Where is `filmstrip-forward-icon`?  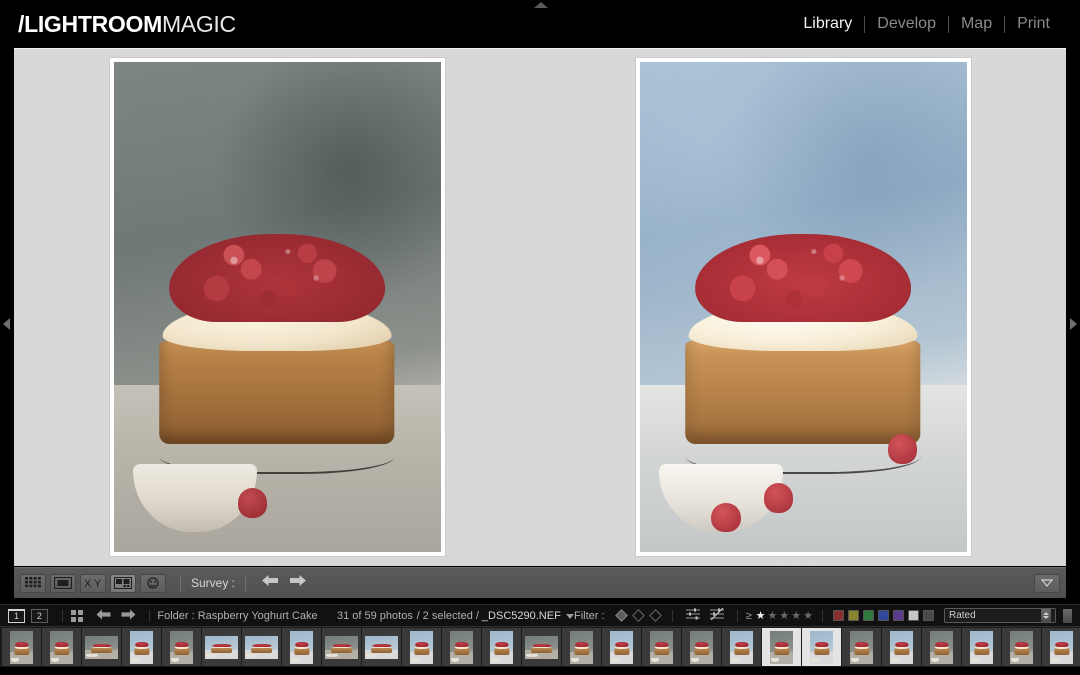 filmstrip-forward-icon is located at coordinates (128, 616).